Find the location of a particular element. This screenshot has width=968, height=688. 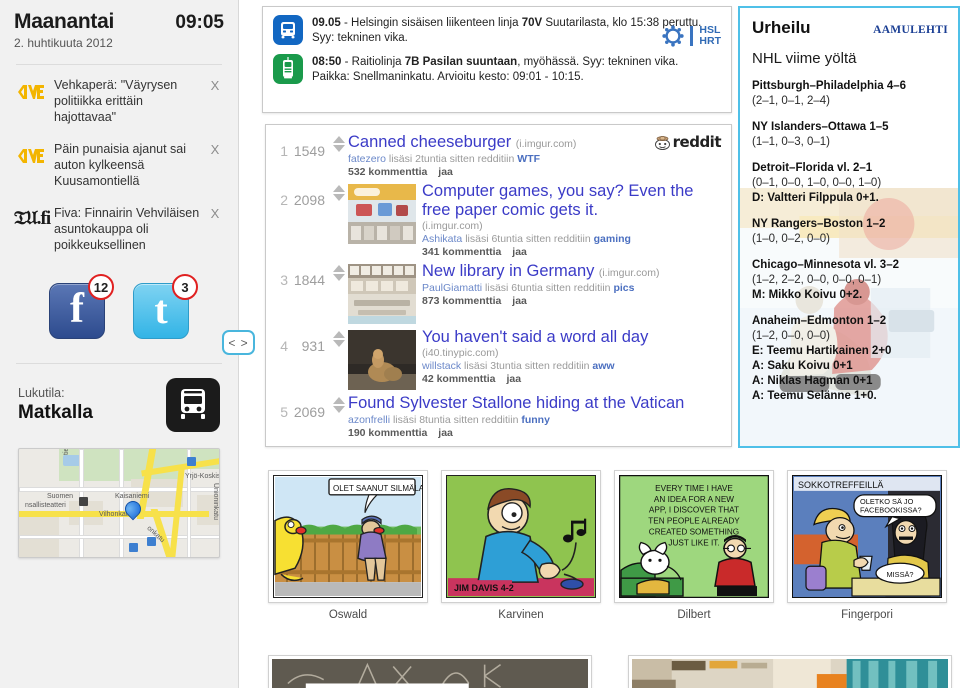

post-author: azonfrelli is located at coordinates (369, 420).